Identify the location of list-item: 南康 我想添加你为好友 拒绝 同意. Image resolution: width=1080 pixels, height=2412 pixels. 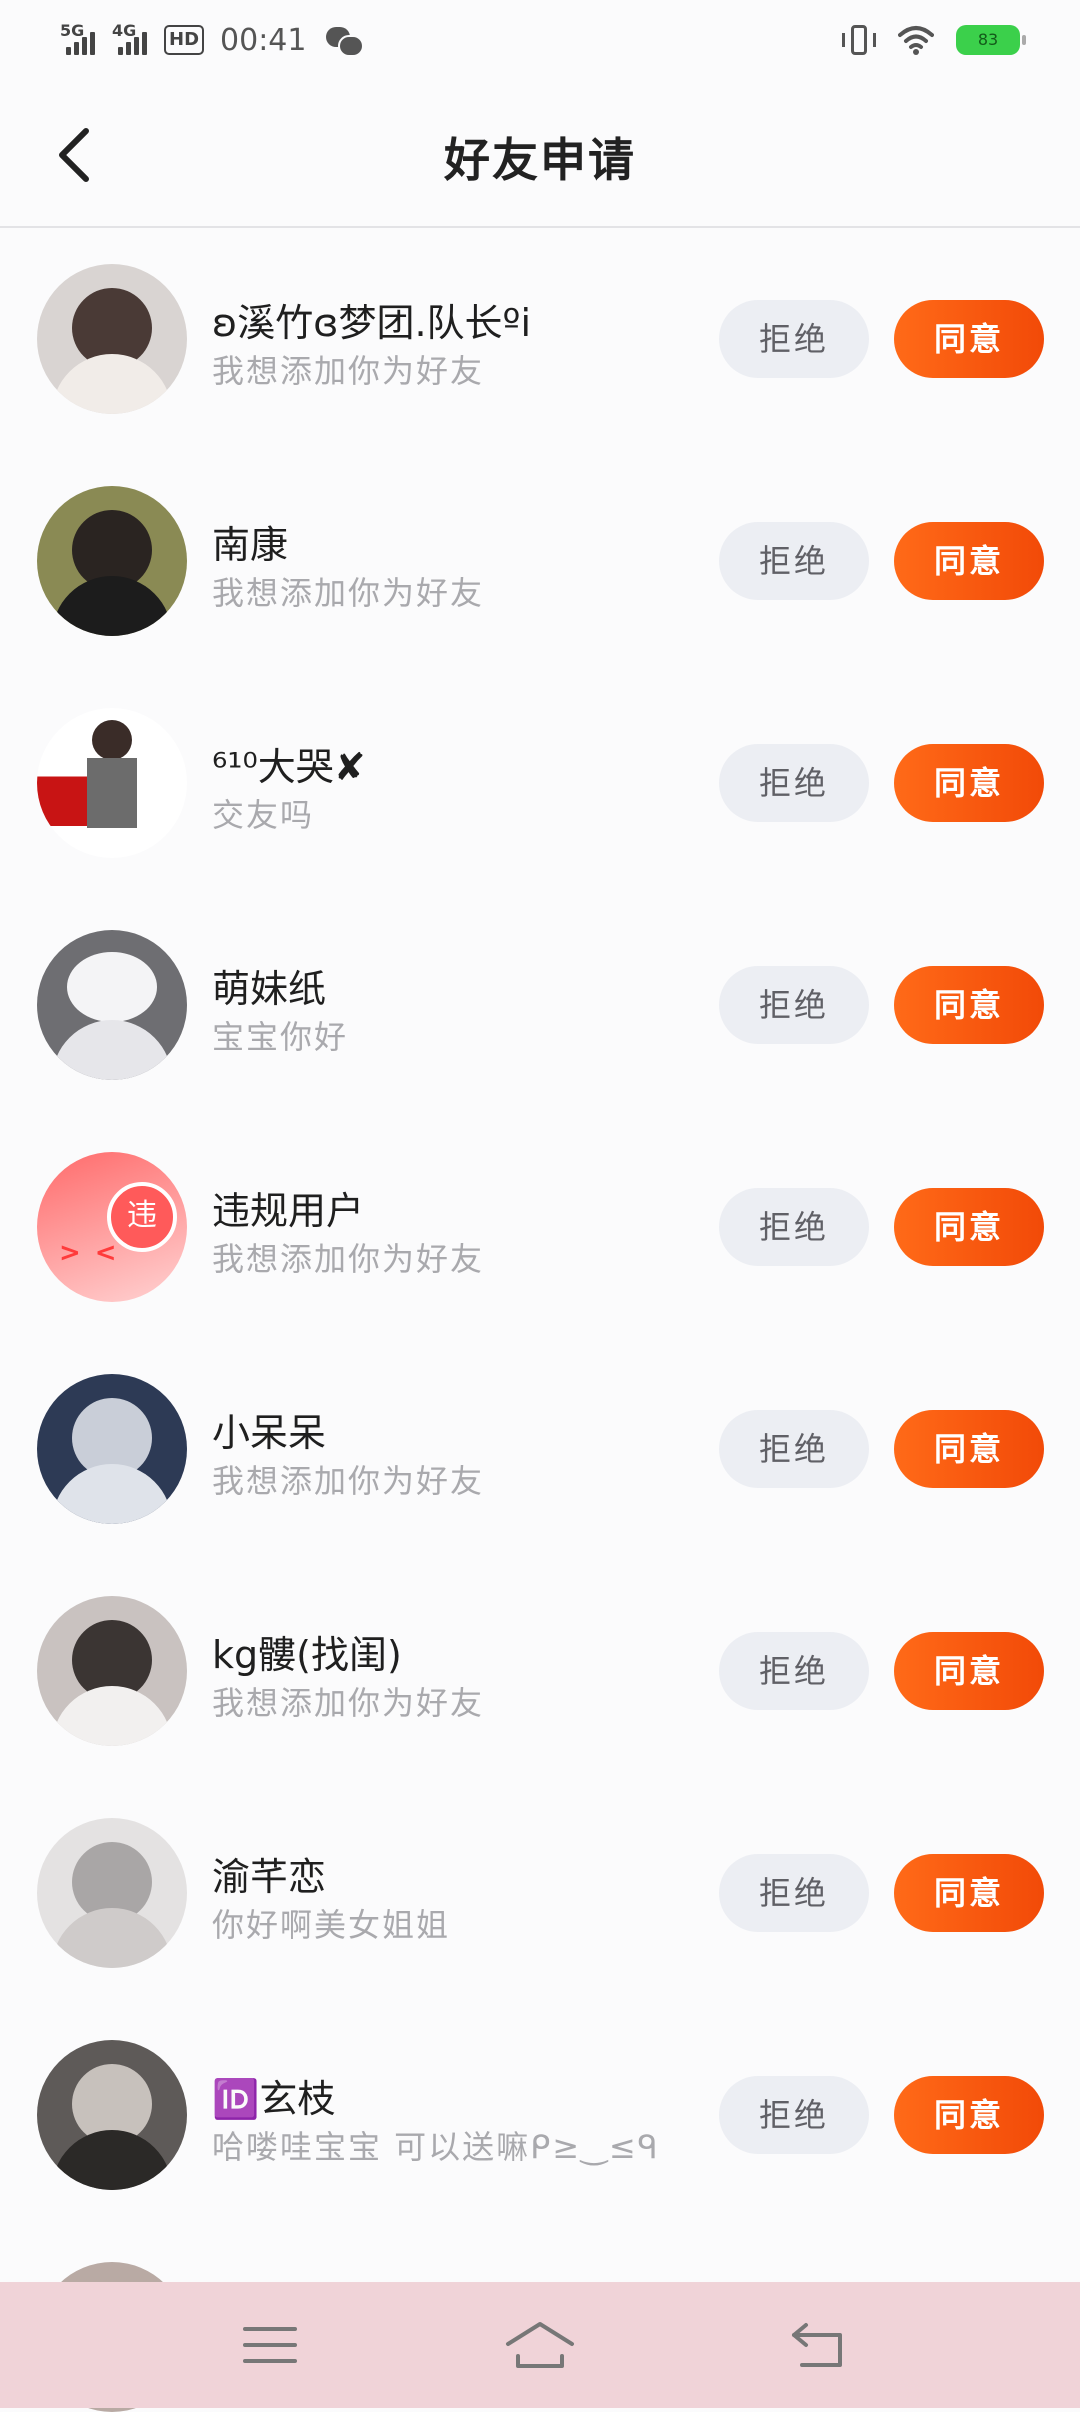
(540, 561).